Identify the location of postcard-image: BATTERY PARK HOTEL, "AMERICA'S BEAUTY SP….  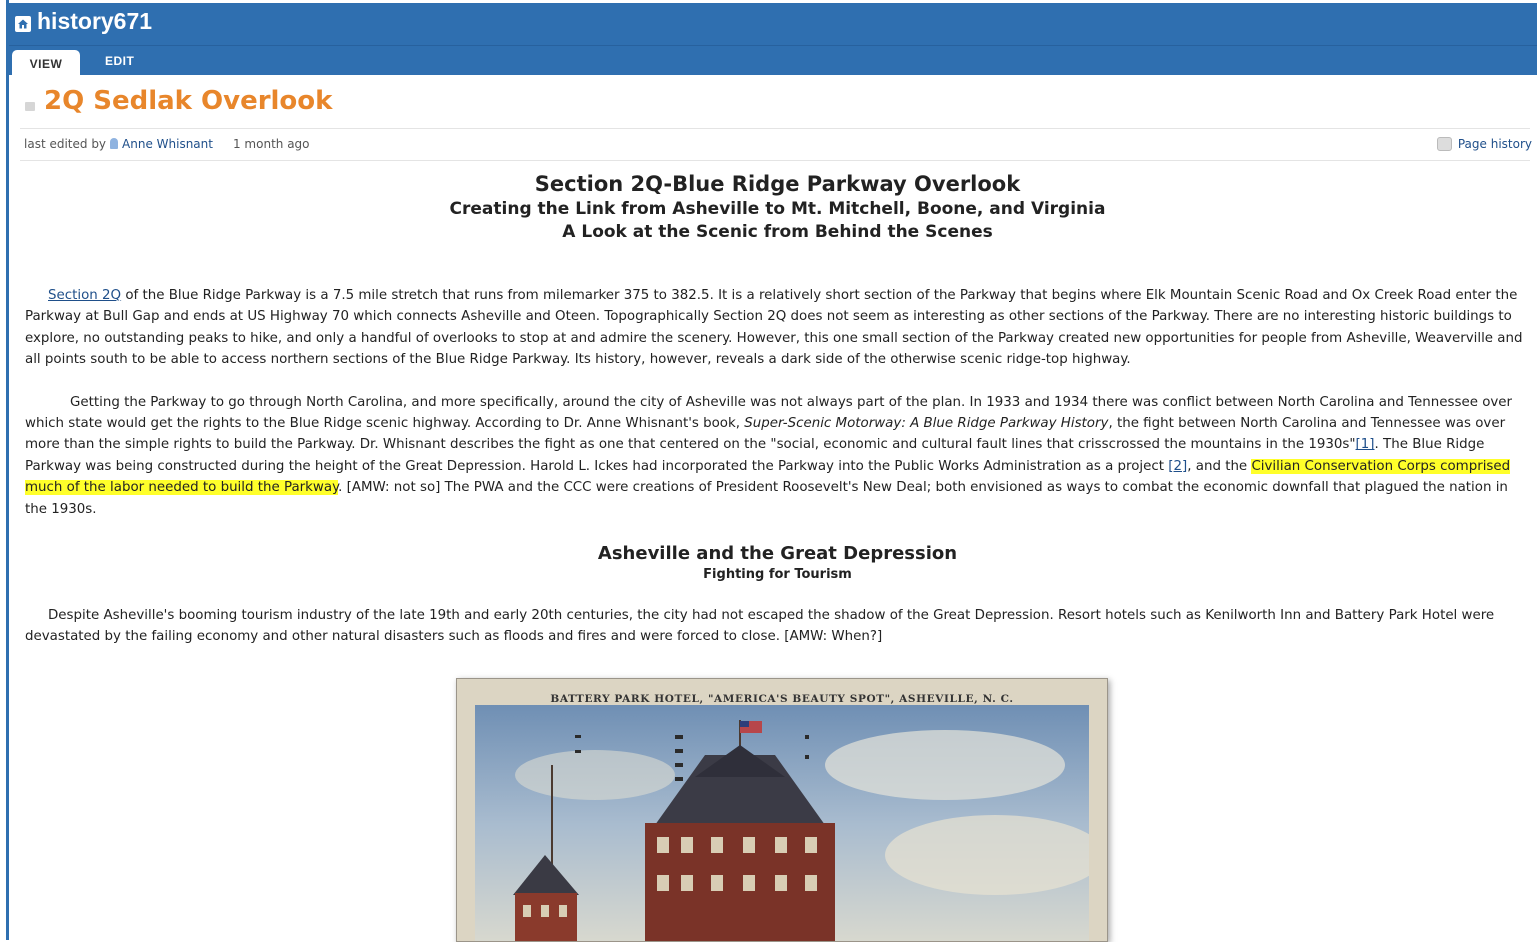
(782, 810).